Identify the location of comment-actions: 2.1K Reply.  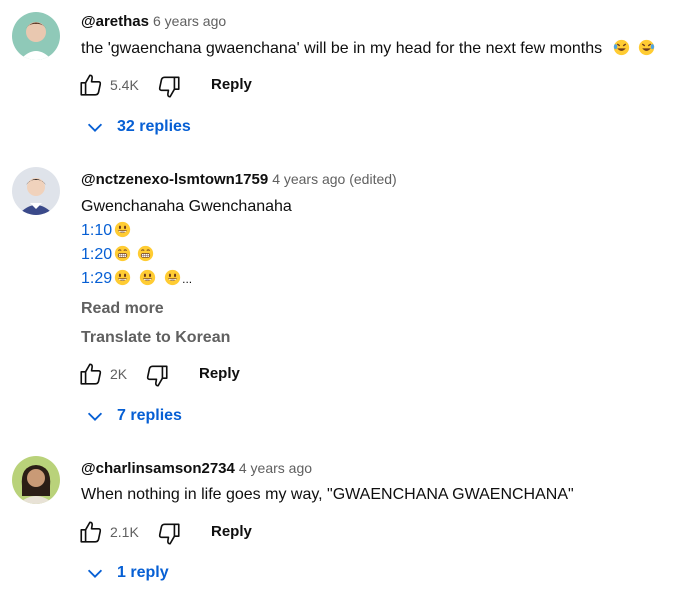
(178, 533).